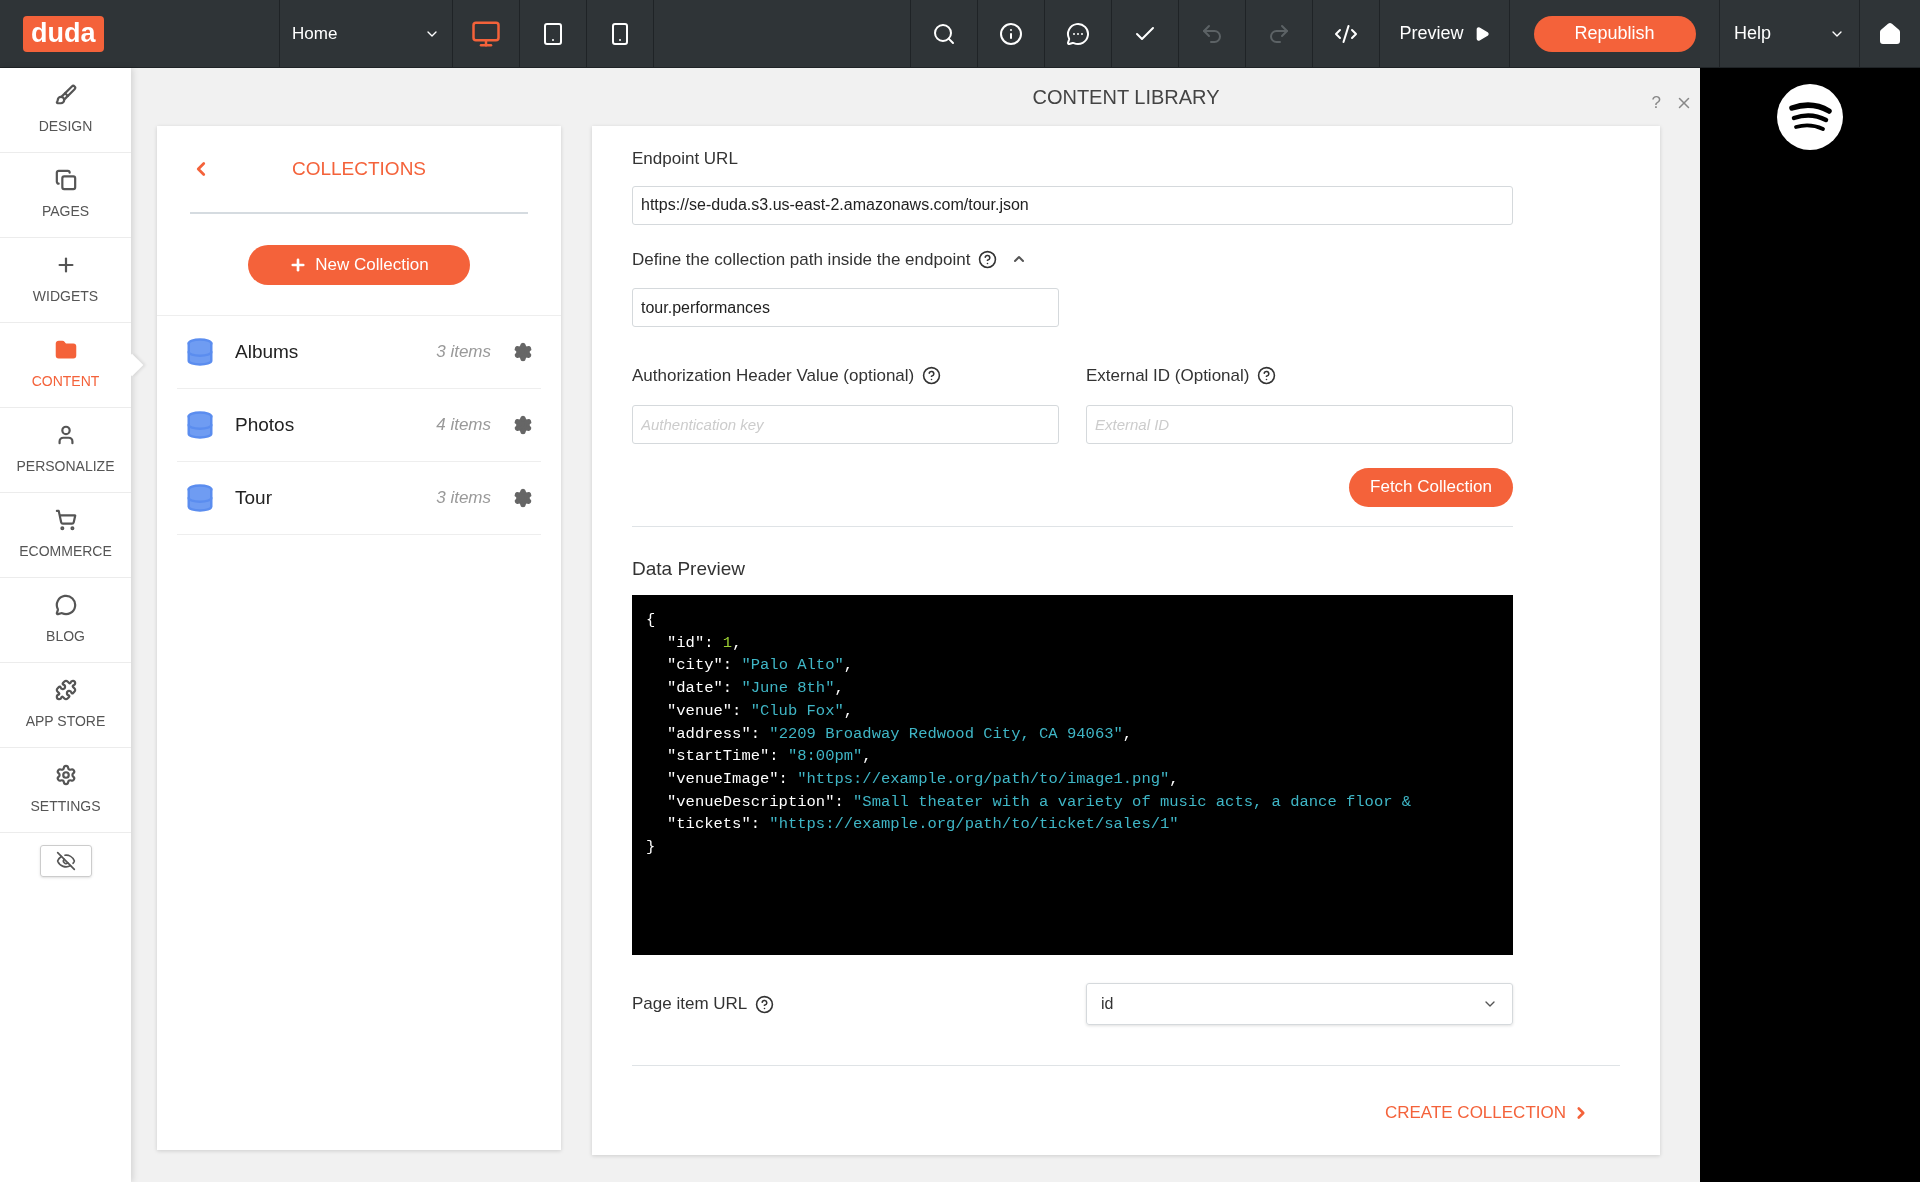 The width and height of the screenshot is (1920, 1182). I want to click on item-count: 4 items, so click(463, 425).